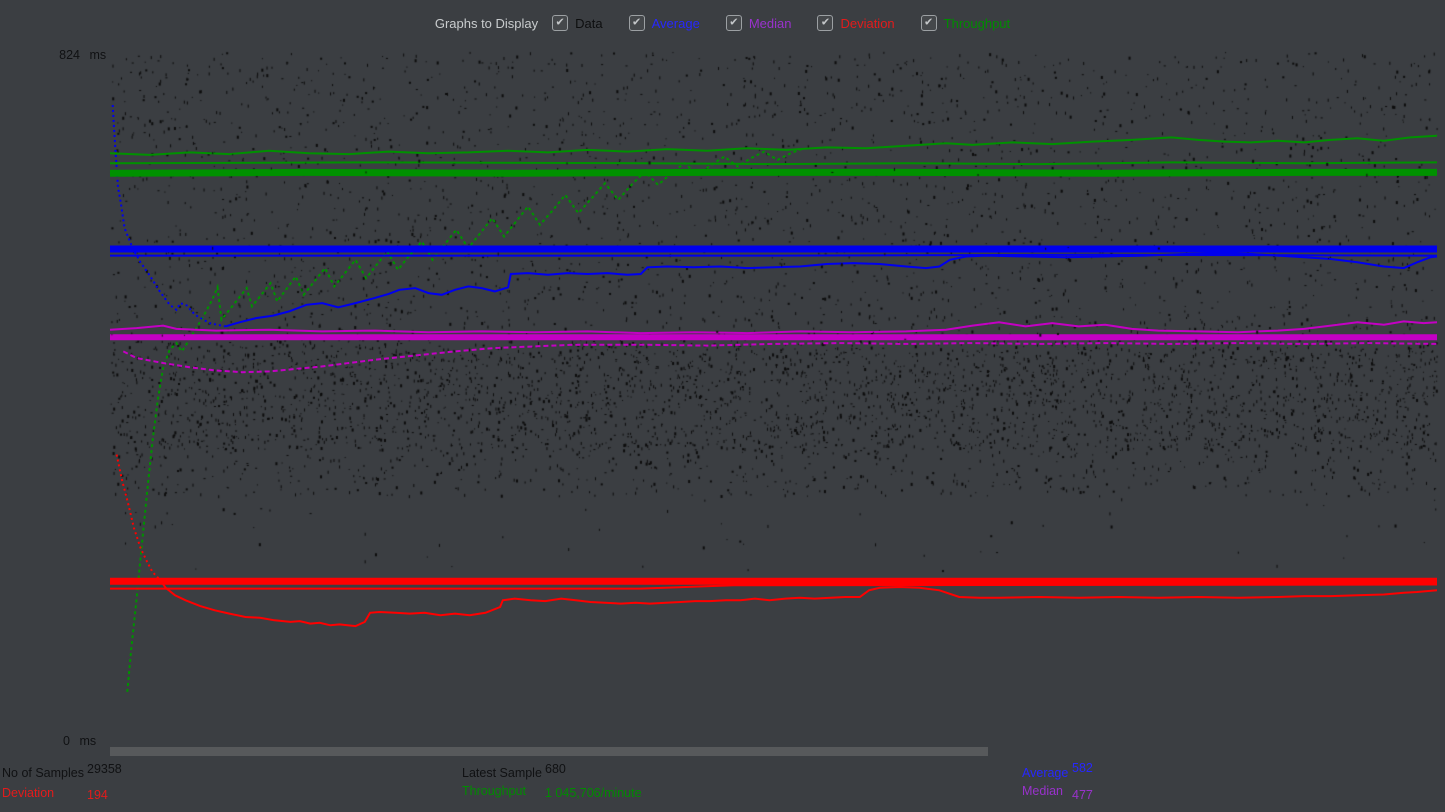 This screenshot has width=1445, height=812. What do you see at coordinates (486, 23) in the screenshot?
I see `graphs-to-display-label: Graphs to Display` at bounding box center [486, 23].